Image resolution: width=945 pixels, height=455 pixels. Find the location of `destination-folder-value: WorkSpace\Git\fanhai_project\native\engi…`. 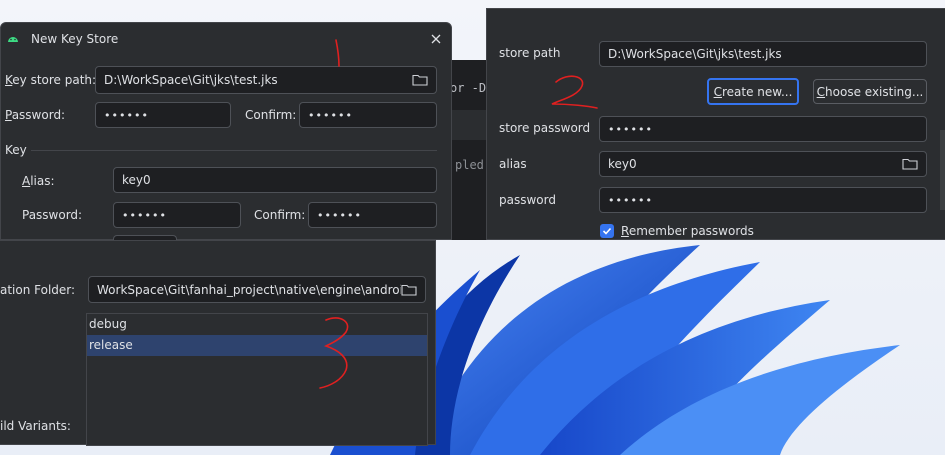

destination-folder-value: WorkSpace\Git\fanhai_project\native\engi… is located at coordinates (249, 289).